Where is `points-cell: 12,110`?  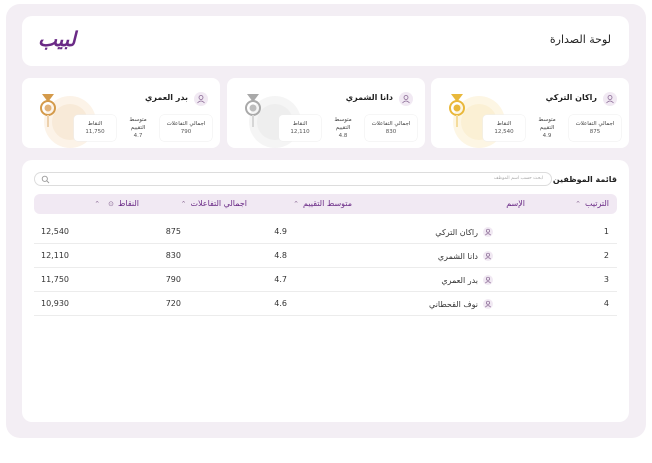 points-cell: 12,110 is located at coordinates (55, 255).